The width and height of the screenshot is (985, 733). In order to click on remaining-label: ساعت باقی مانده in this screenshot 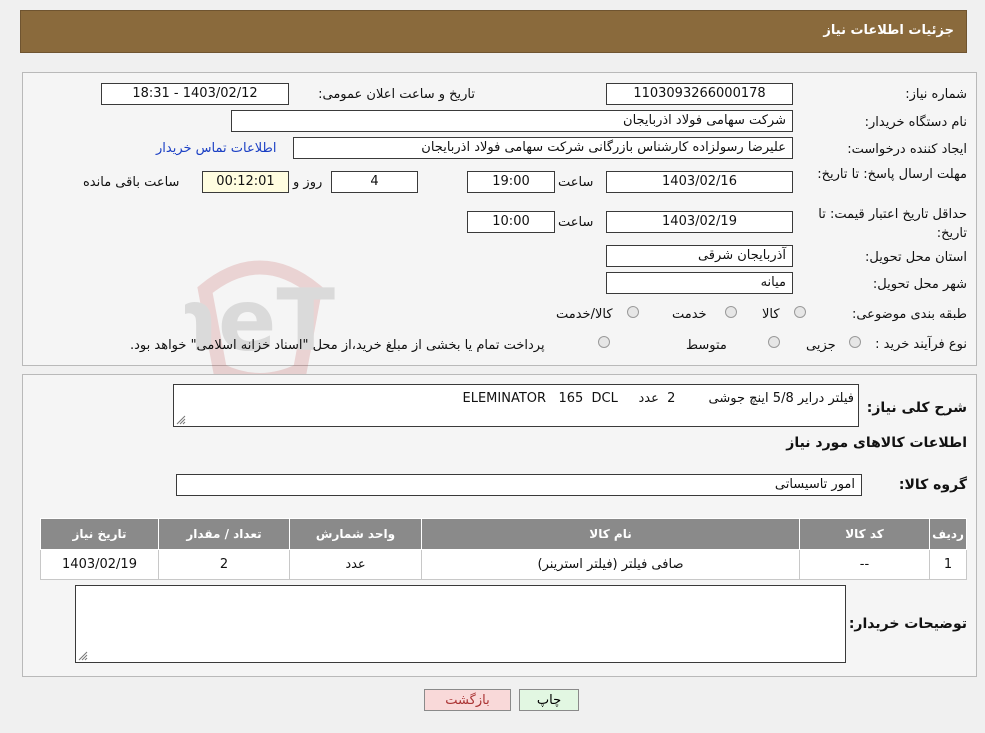, I will do `click(131, 182)`.